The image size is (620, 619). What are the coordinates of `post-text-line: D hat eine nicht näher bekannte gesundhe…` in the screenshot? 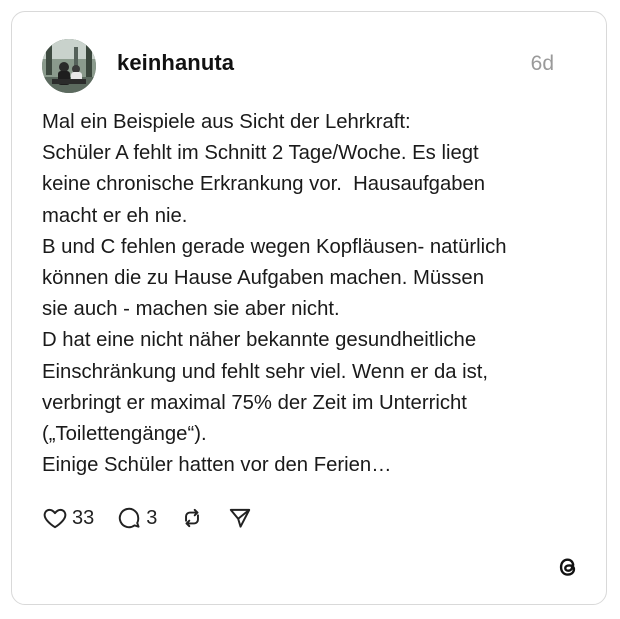 It's located at (259, 340).